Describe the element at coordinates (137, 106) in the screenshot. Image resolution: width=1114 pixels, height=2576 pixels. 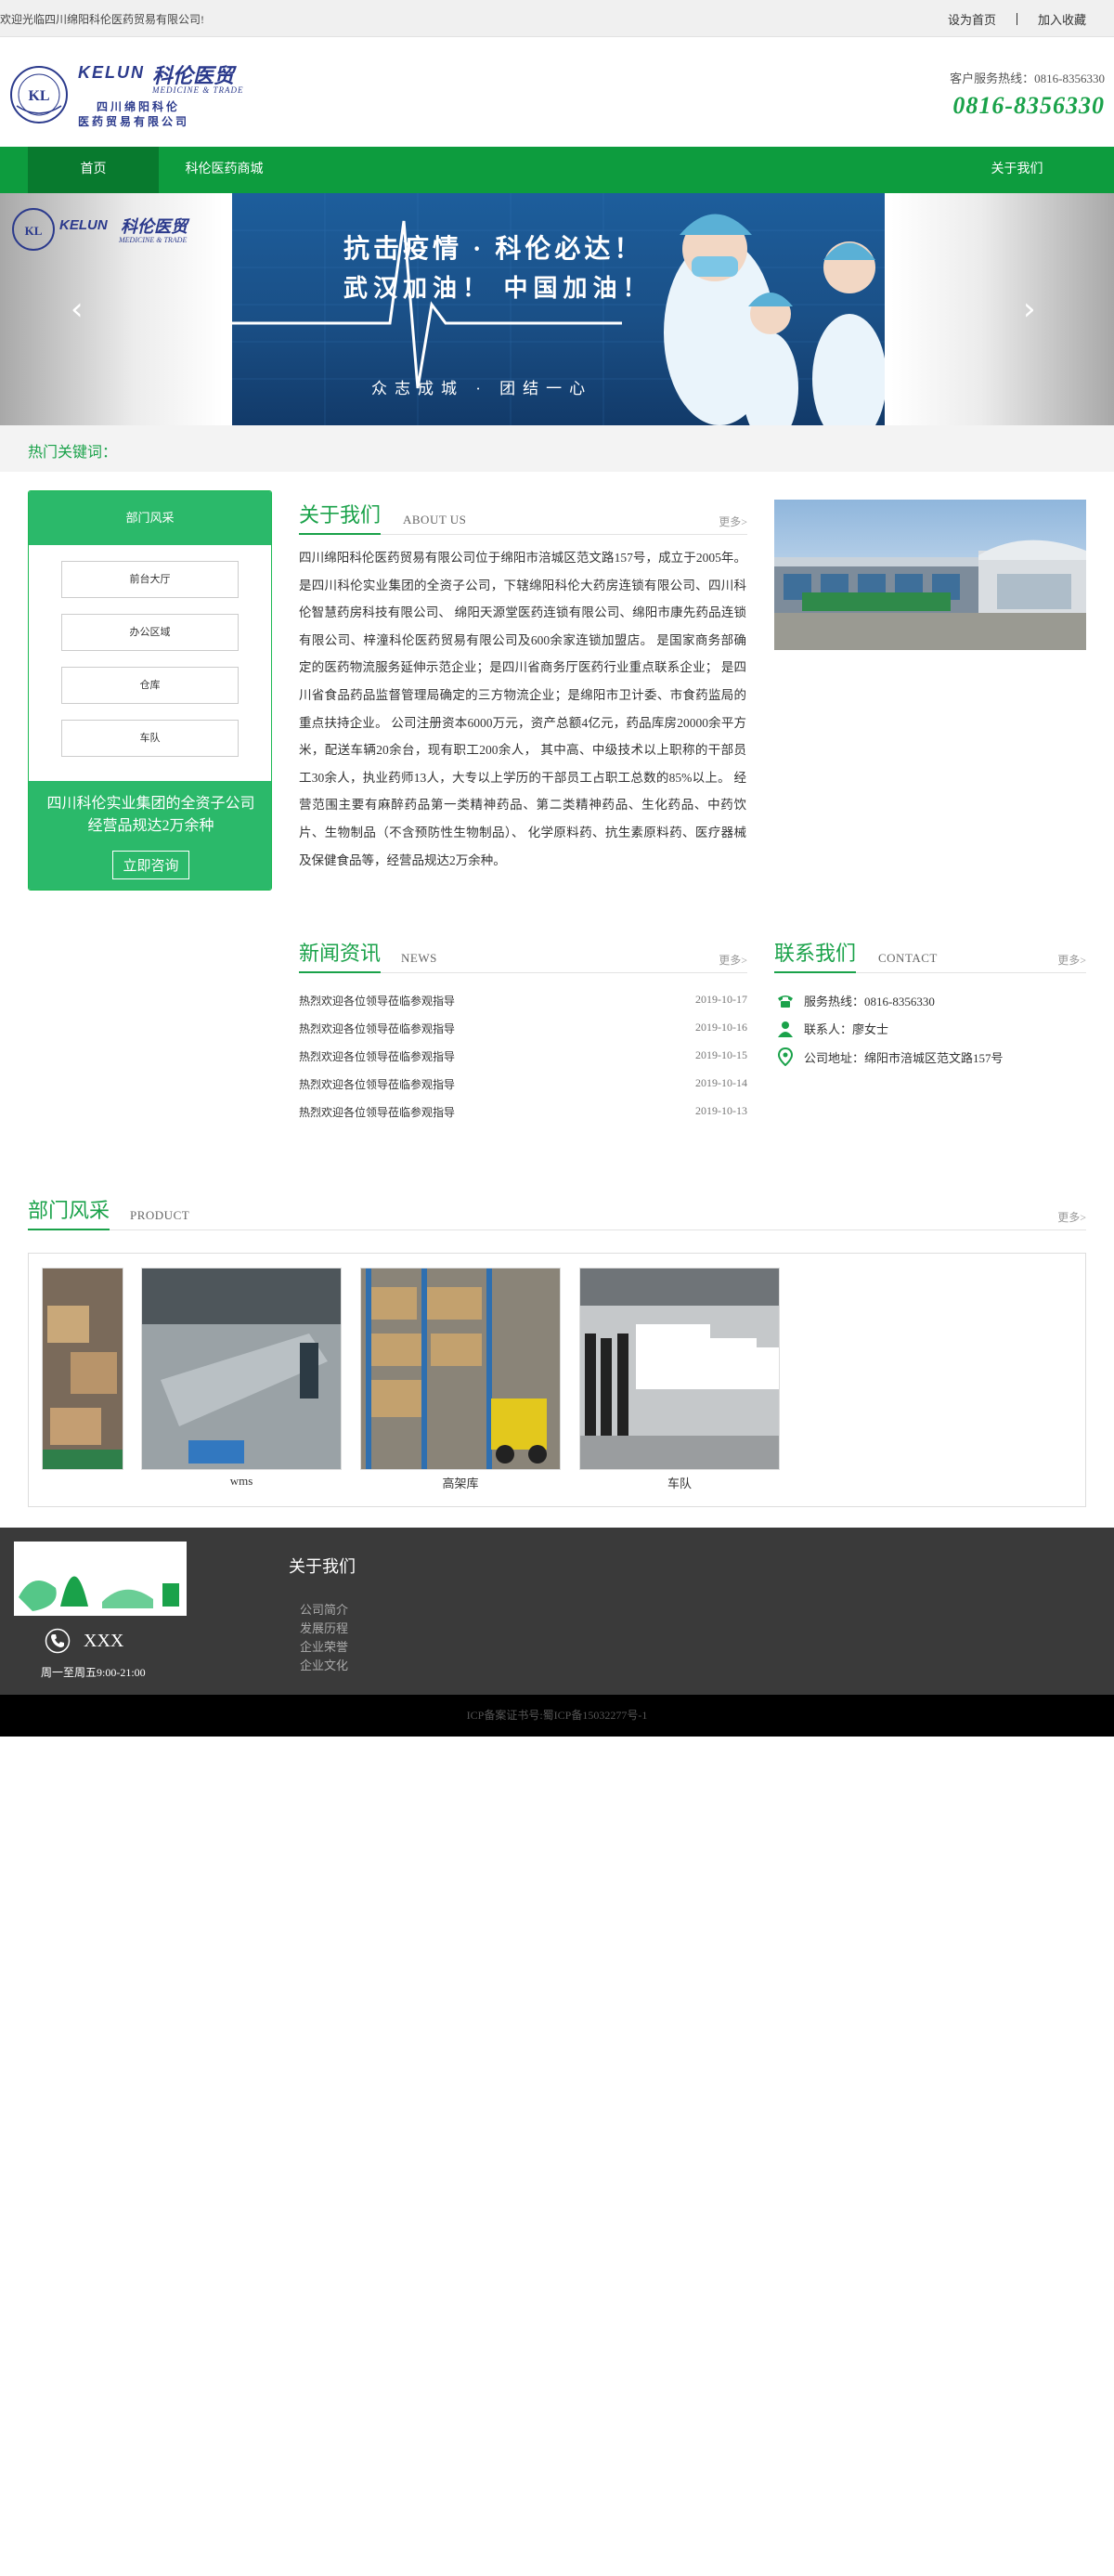
I see `logo-line1: 四 川 绵 阳 科 伦` at that location.